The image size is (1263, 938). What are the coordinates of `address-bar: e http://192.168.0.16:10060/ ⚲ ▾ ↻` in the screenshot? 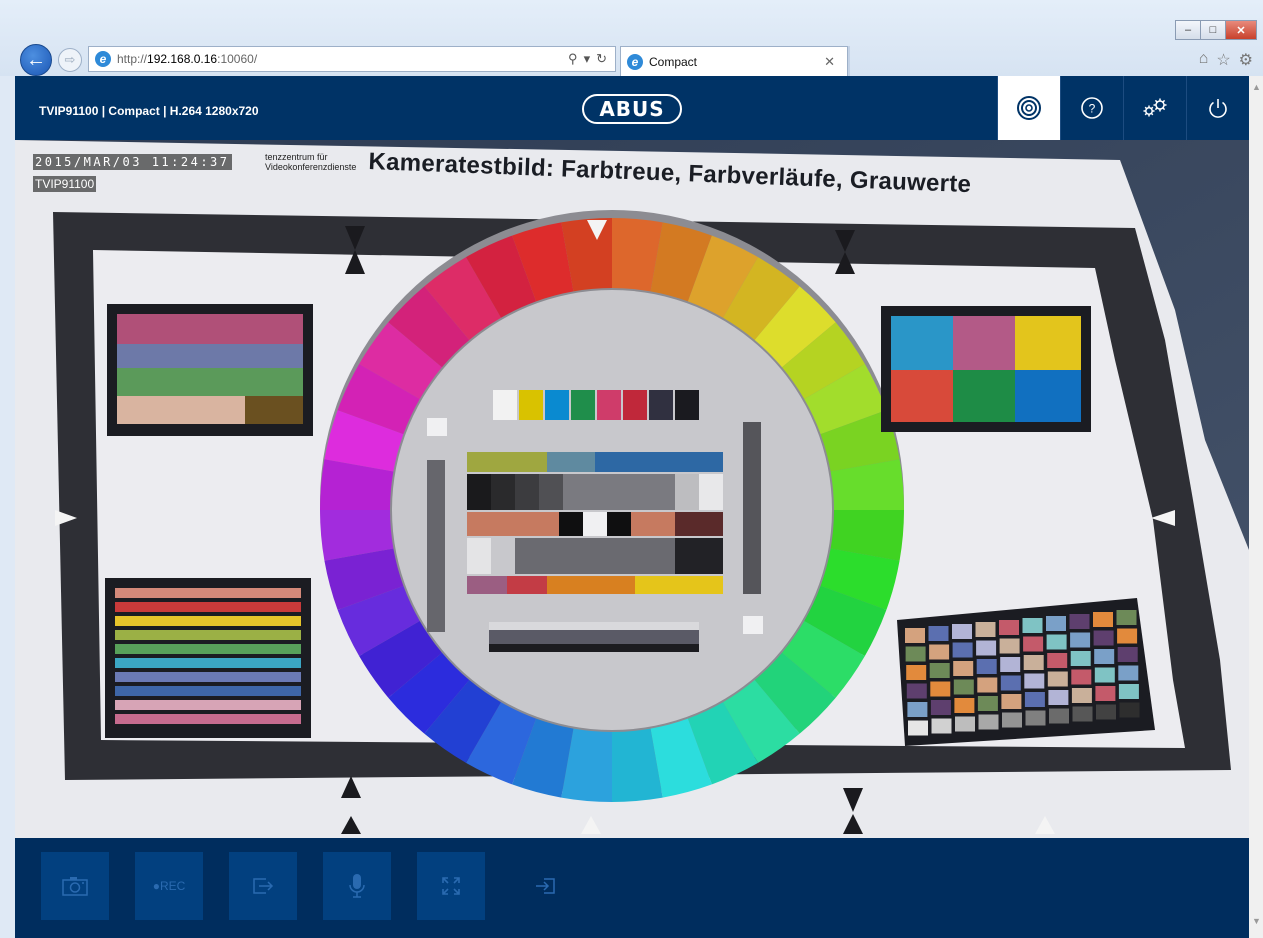 It's located at (352, 59).